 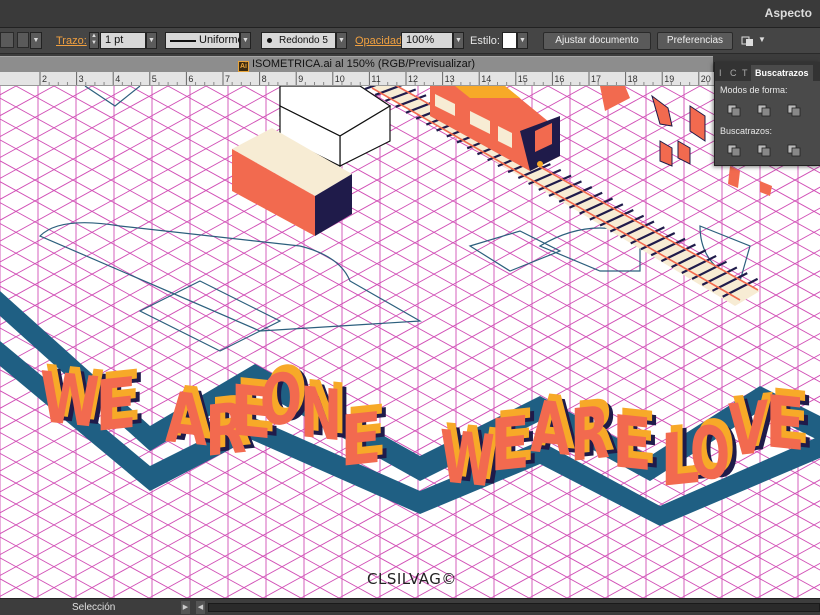 What do you see at coordinates (200, 607) in the screenshot?
I see `scroll-left-arrow: ◀` at bounding box center [200, 607].